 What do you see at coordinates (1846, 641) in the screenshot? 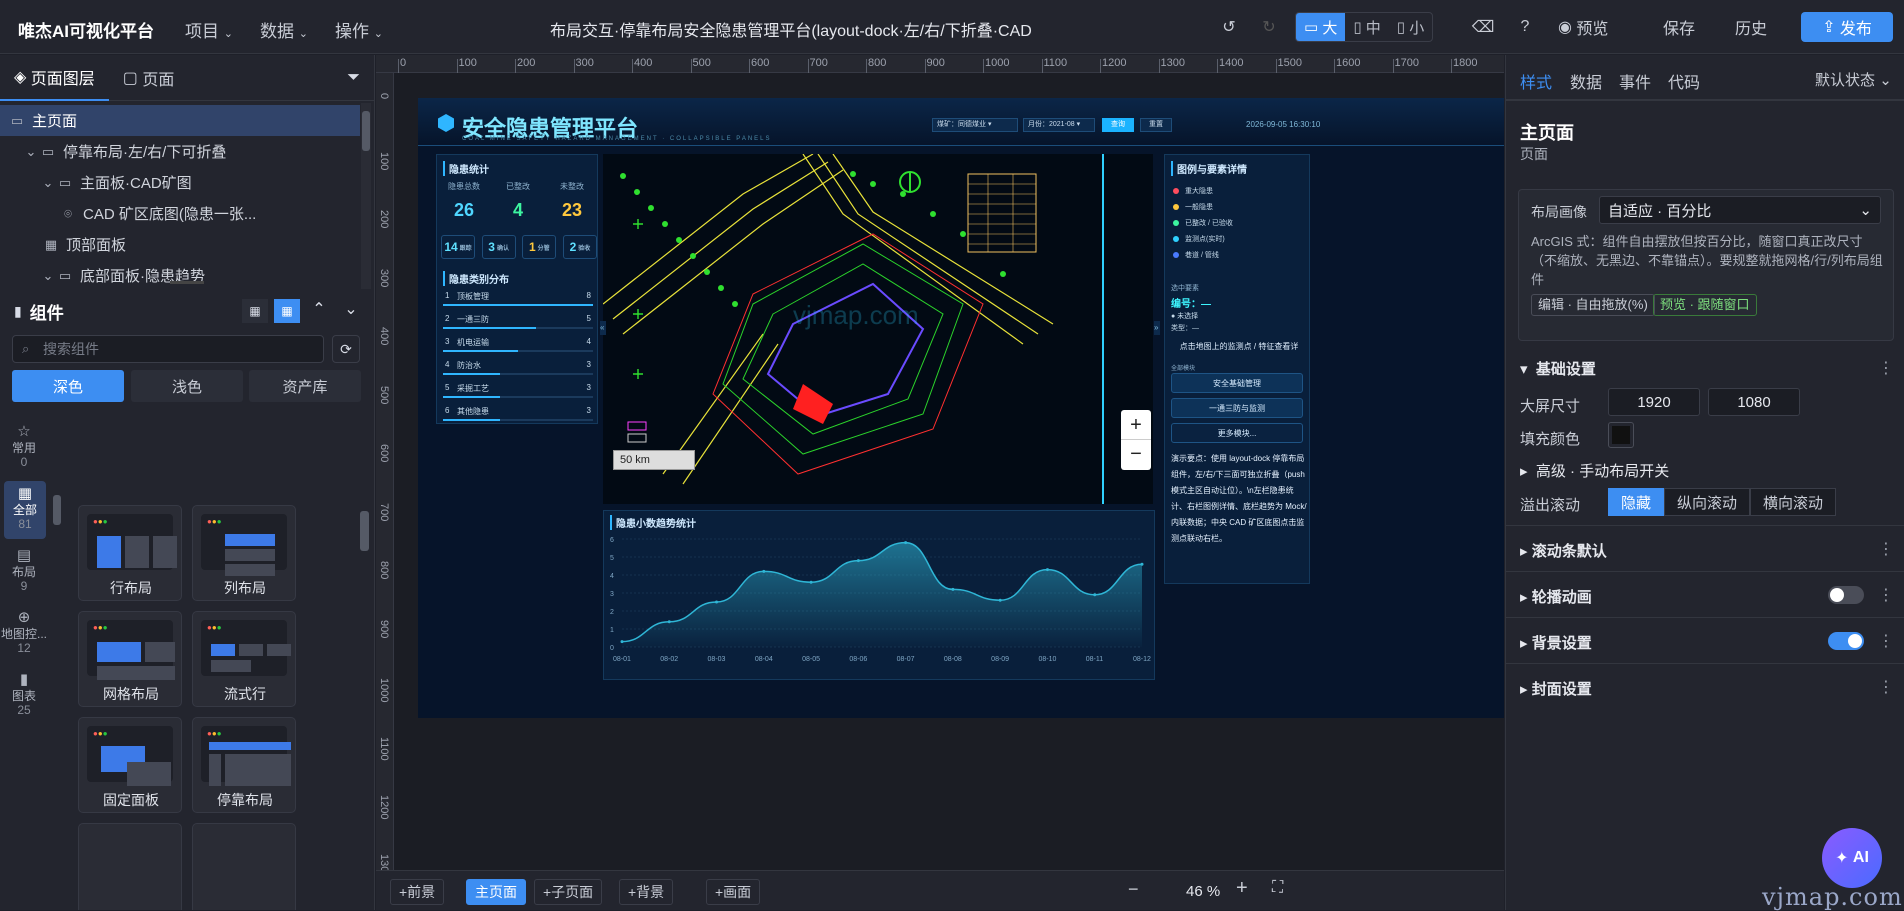
I see `section-toggle` at bounding box center [1846, 641].